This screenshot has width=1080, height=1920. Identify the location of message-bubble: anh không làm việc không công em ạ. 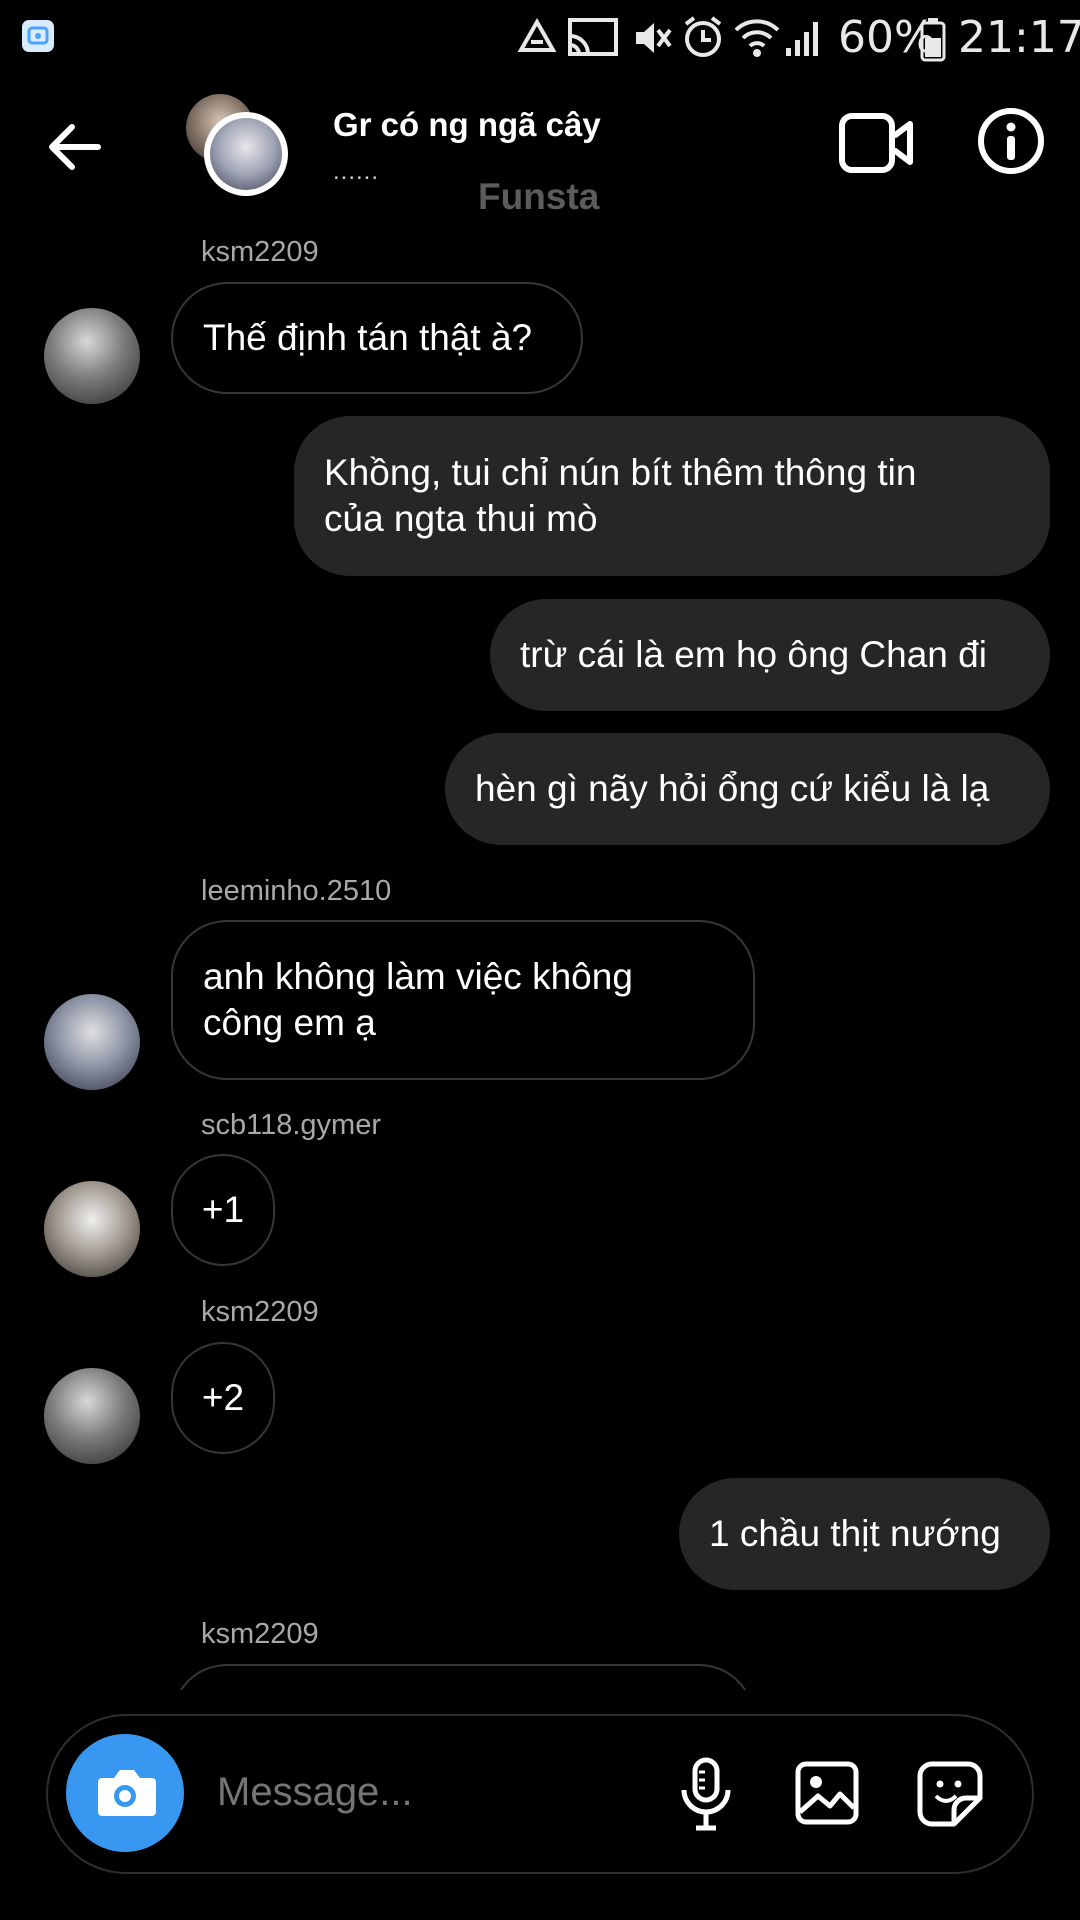
(463, 1000).